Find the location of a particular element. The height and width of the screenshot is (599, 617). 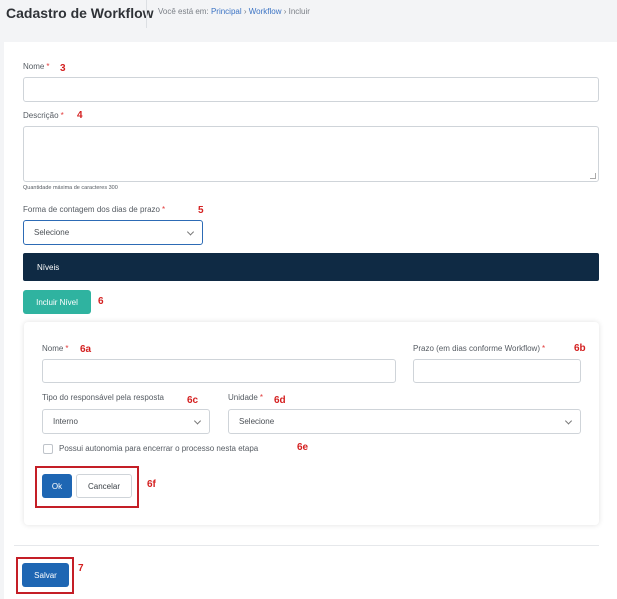

tipo-responsavel-label: Tipo do responsável pela resposta is located at coordinates (103, 397).